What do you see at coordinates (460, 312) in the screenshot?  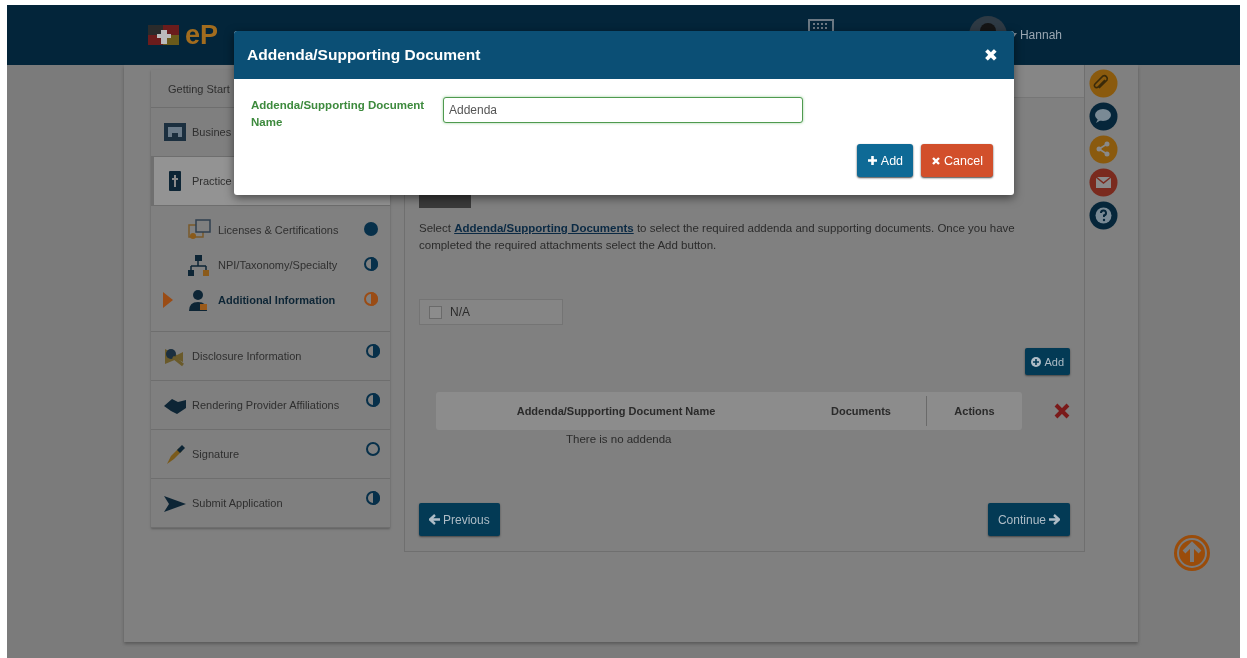 I see `checkbox-label: N/A` at bounding box center [460, 312].